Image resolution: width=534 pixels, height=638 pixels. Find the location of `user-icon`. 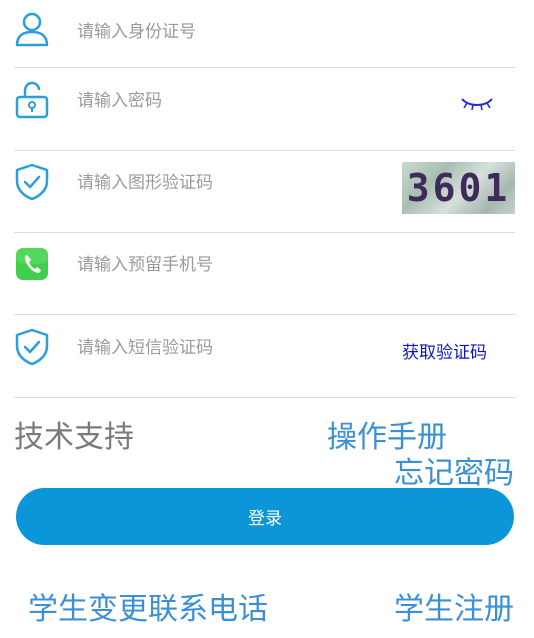

user-icon is located at coordinates (32, 29).